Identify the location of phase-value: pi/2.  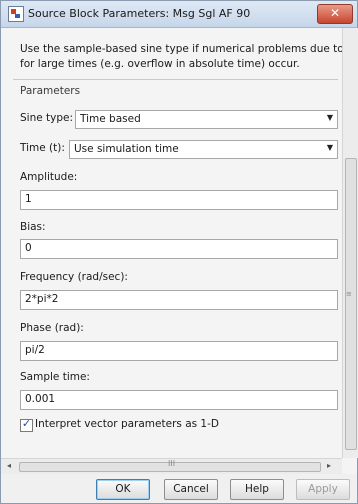
(35, 350).